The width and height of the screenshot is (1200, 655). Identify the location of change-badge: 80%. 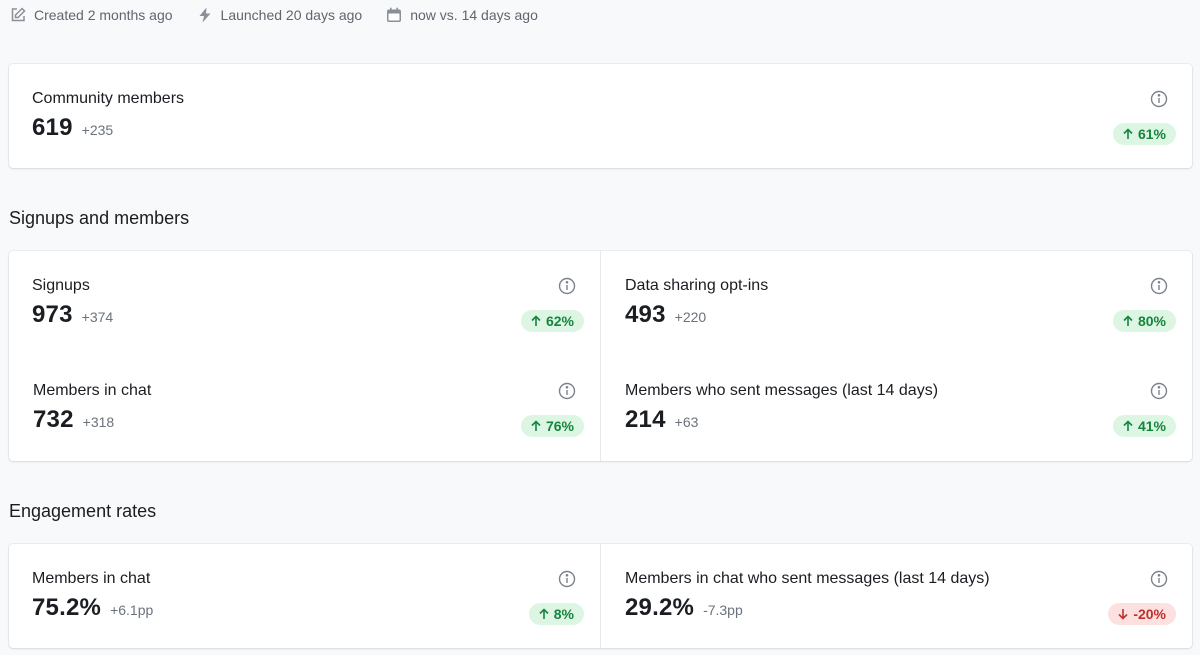
(1144, 321).